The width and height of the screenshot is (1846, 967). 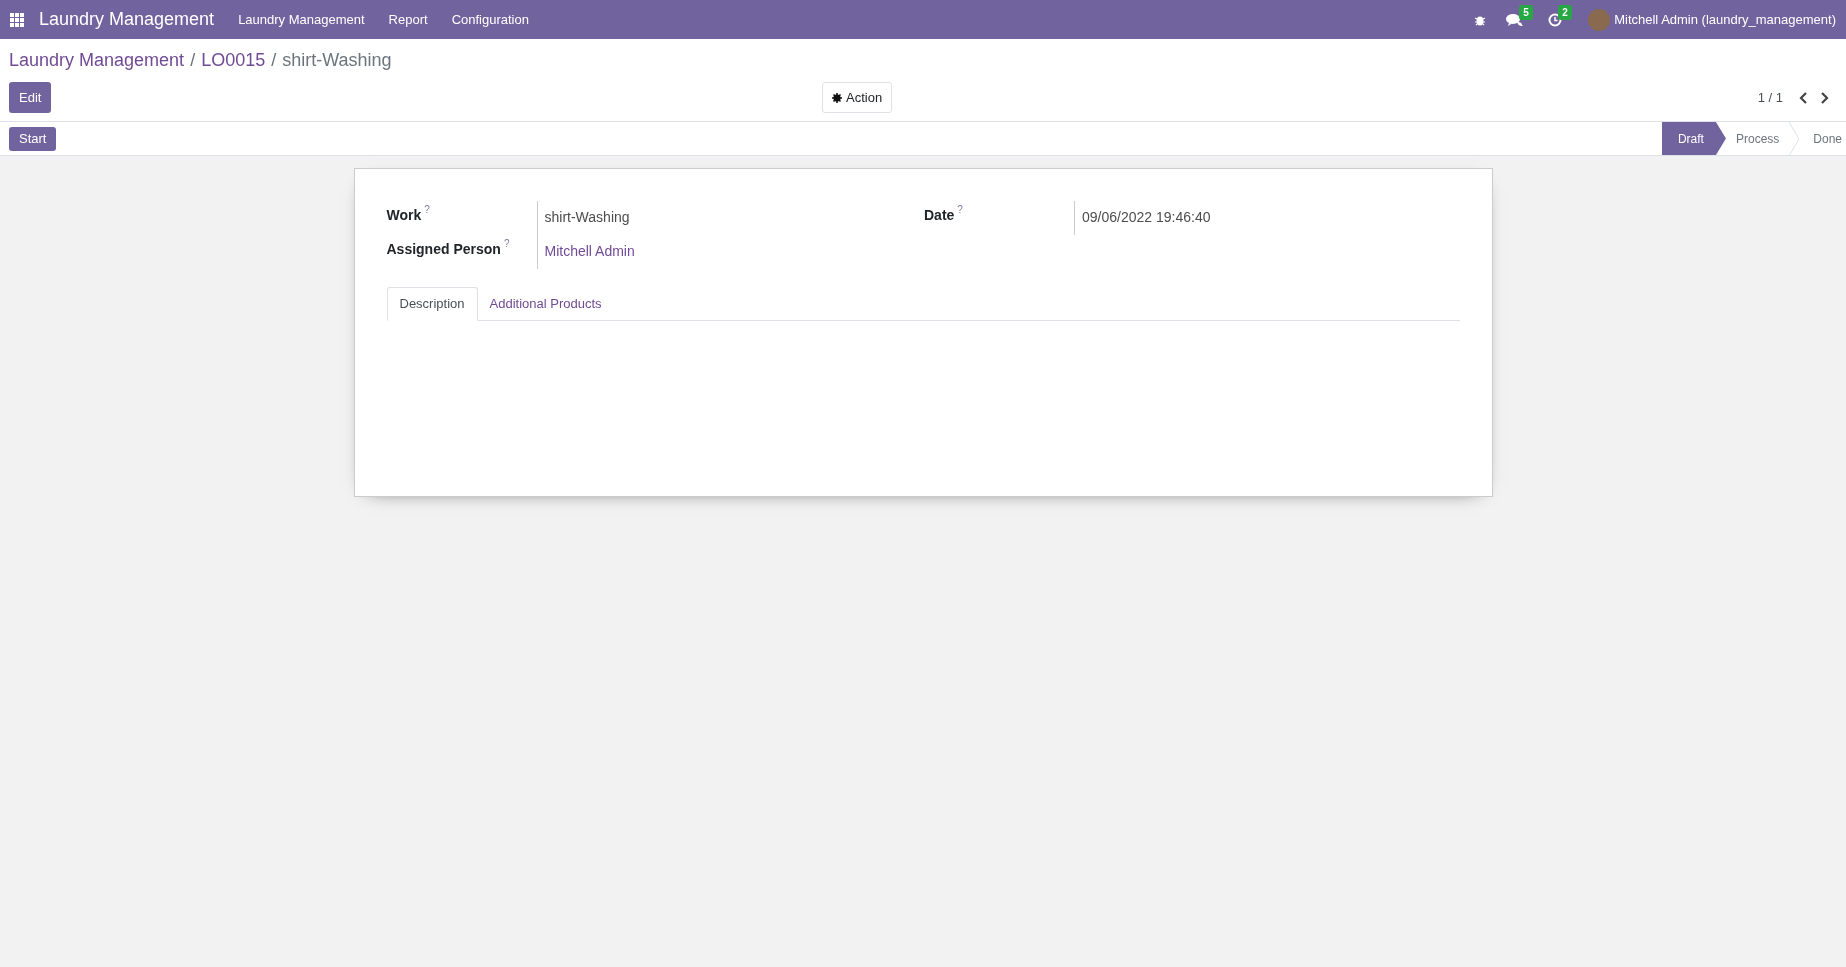 What do you see at coordinates (1565, 12) in the screenshot?
I see `activity-count-badge: 2` at bounding box center [1565, 12].